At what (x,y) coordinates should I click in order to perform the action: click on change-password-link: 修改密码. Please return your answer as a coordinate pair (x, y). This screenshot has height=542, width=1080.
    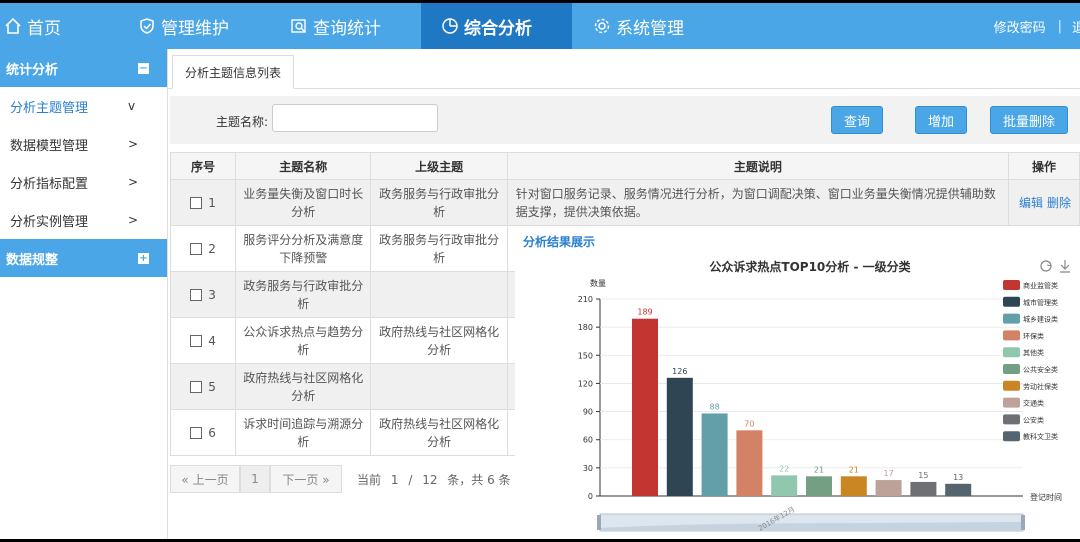
    Looking at the image, I should click on (1020, 26).